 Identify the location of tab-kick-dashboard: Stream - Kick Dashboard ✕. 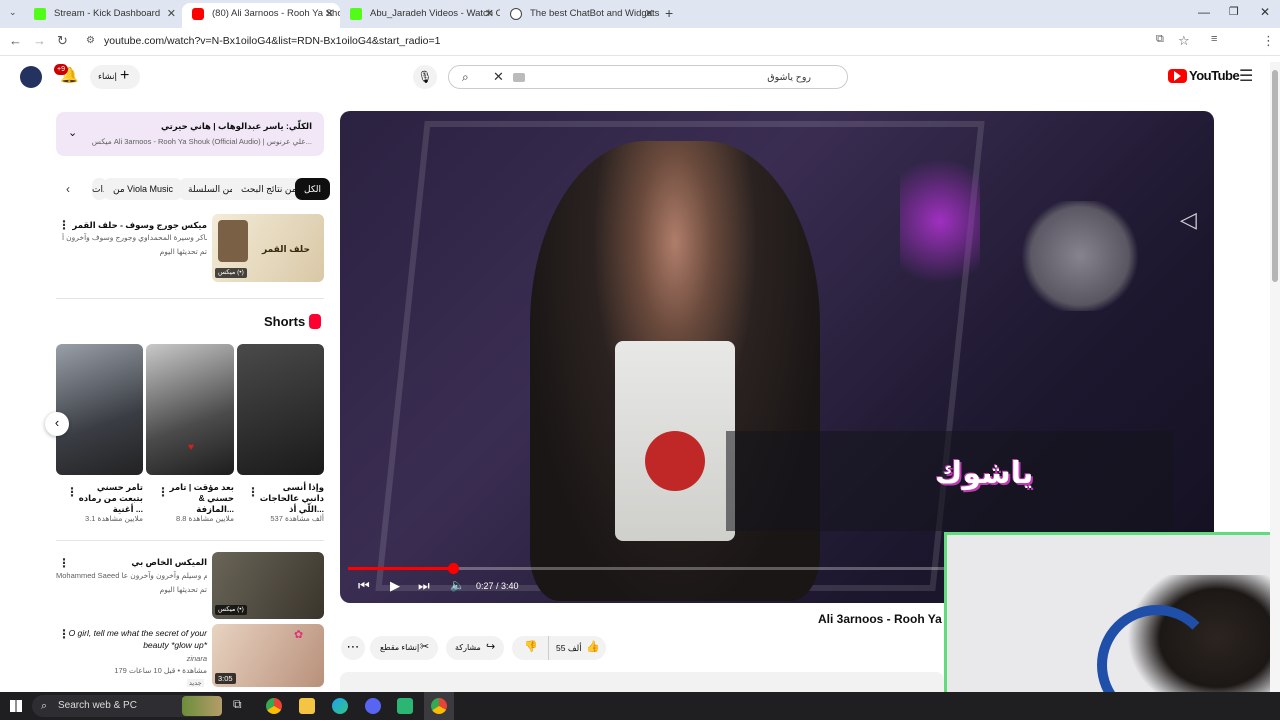
(103, 14).